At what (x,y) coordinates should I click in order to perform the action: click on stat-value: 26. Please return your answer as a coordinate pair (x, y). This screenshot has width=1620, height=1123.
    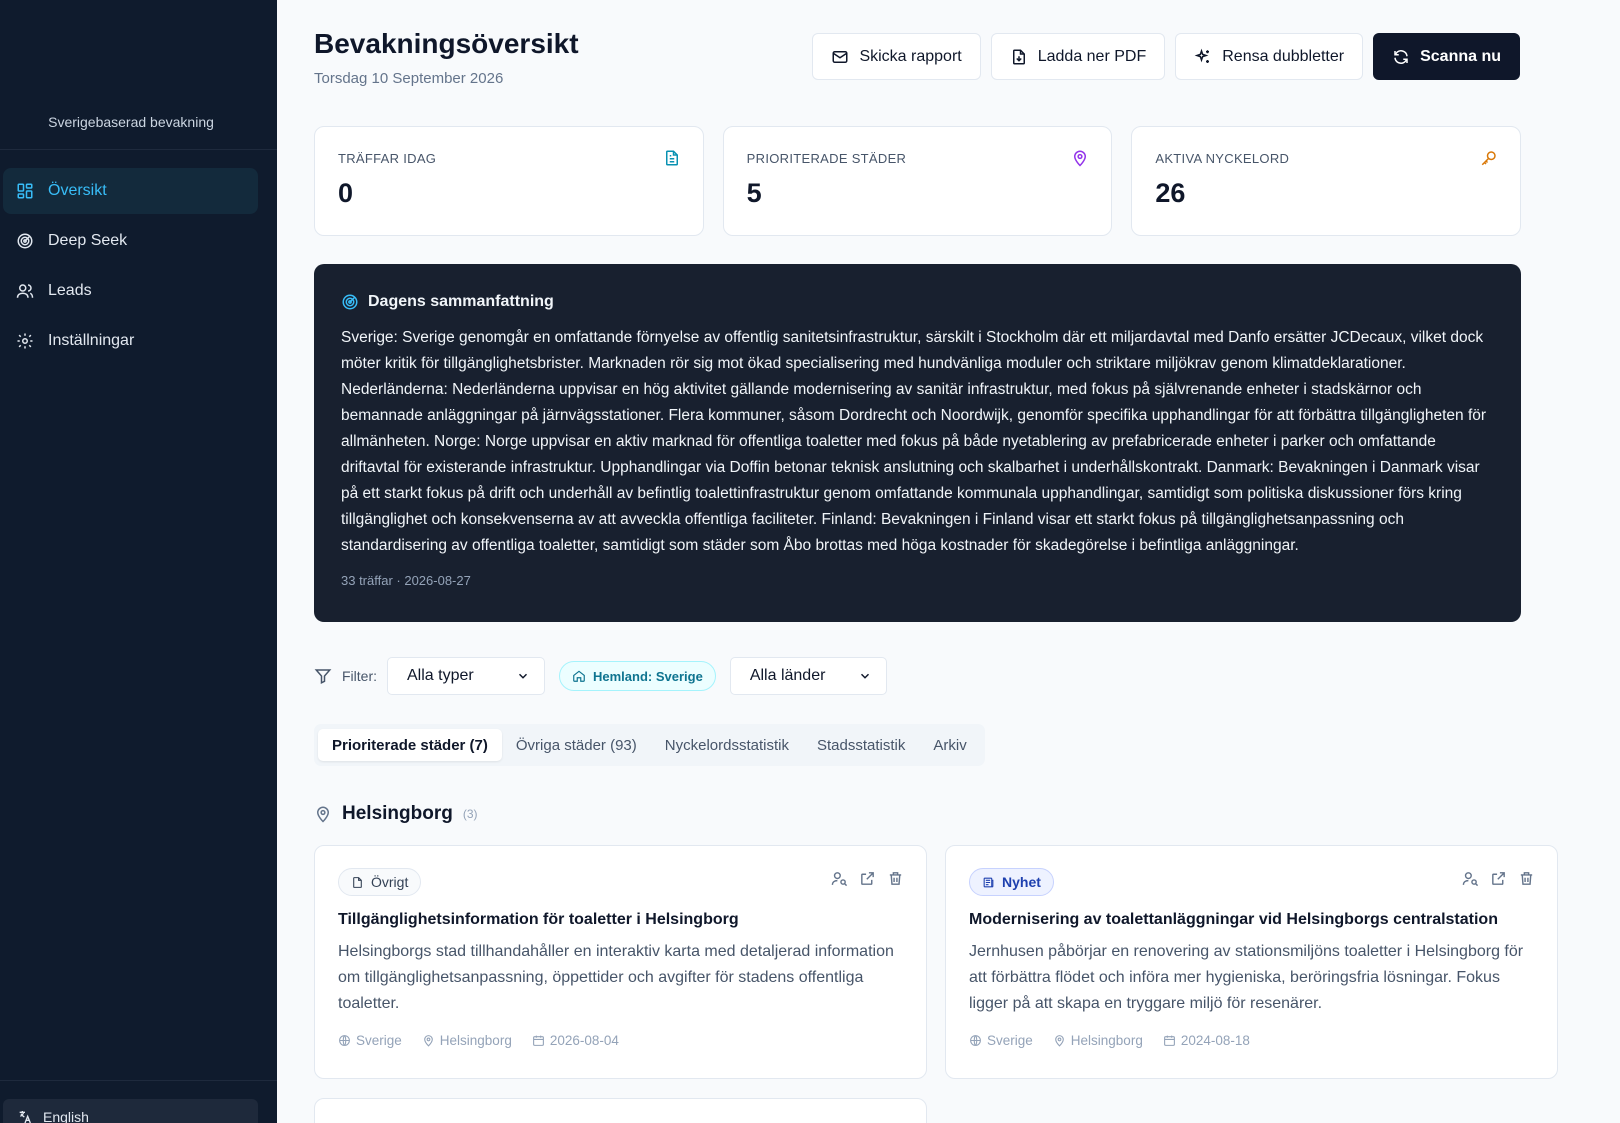
    Looking at the image, I should click on (1170, 193).